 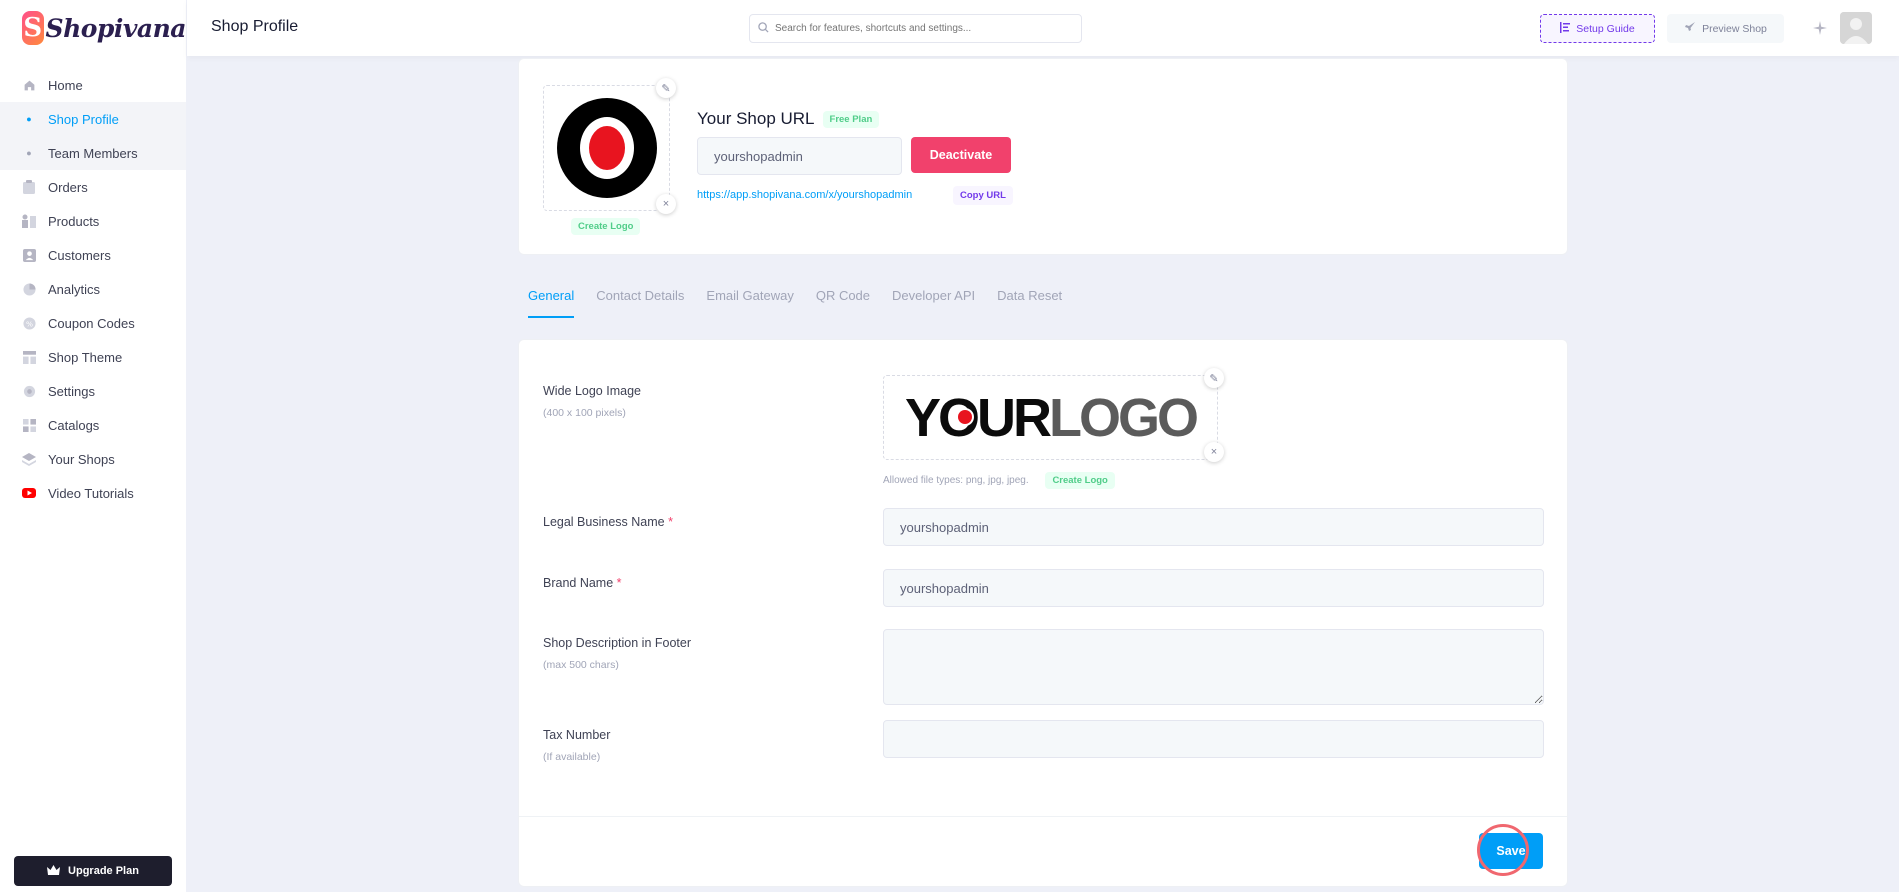 I want to click on tab-data-reset: Data Reset, so click(x=1029, y=303).